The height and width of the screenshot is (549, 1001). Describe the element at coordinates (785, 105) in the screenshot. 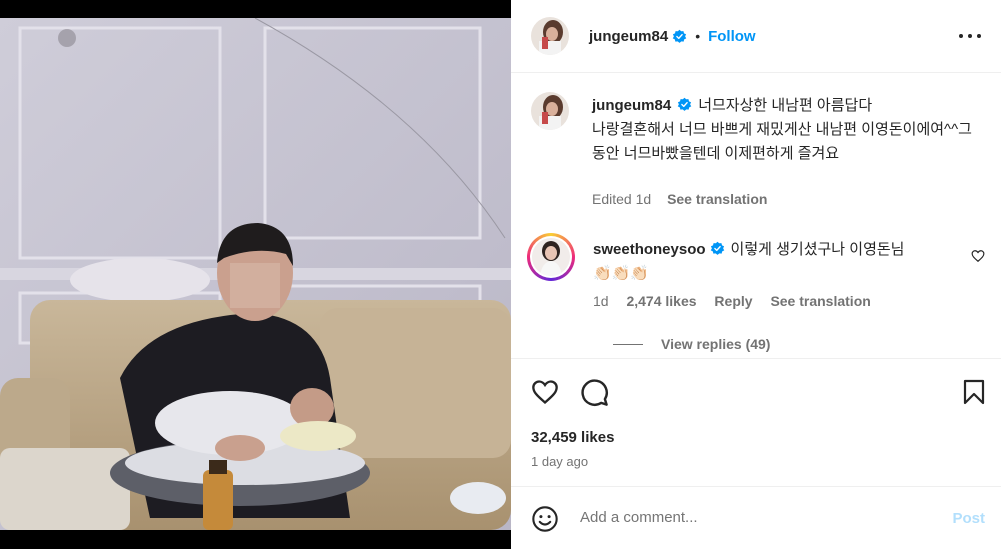

I see `caption-line-1: 너므자상한 내남편 아름답다` at that location.